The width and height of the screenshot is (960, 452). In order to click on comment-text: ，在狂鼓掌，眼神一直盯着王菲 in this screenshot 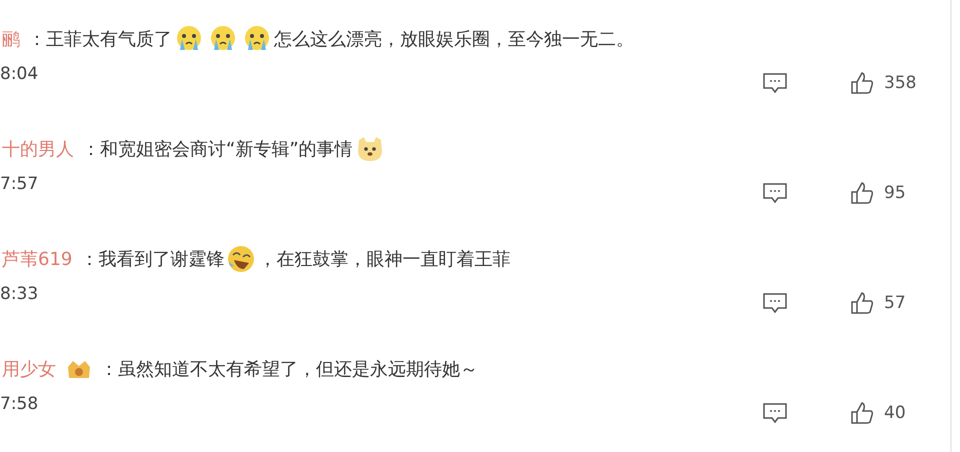, I will do `click(384, 260)`.